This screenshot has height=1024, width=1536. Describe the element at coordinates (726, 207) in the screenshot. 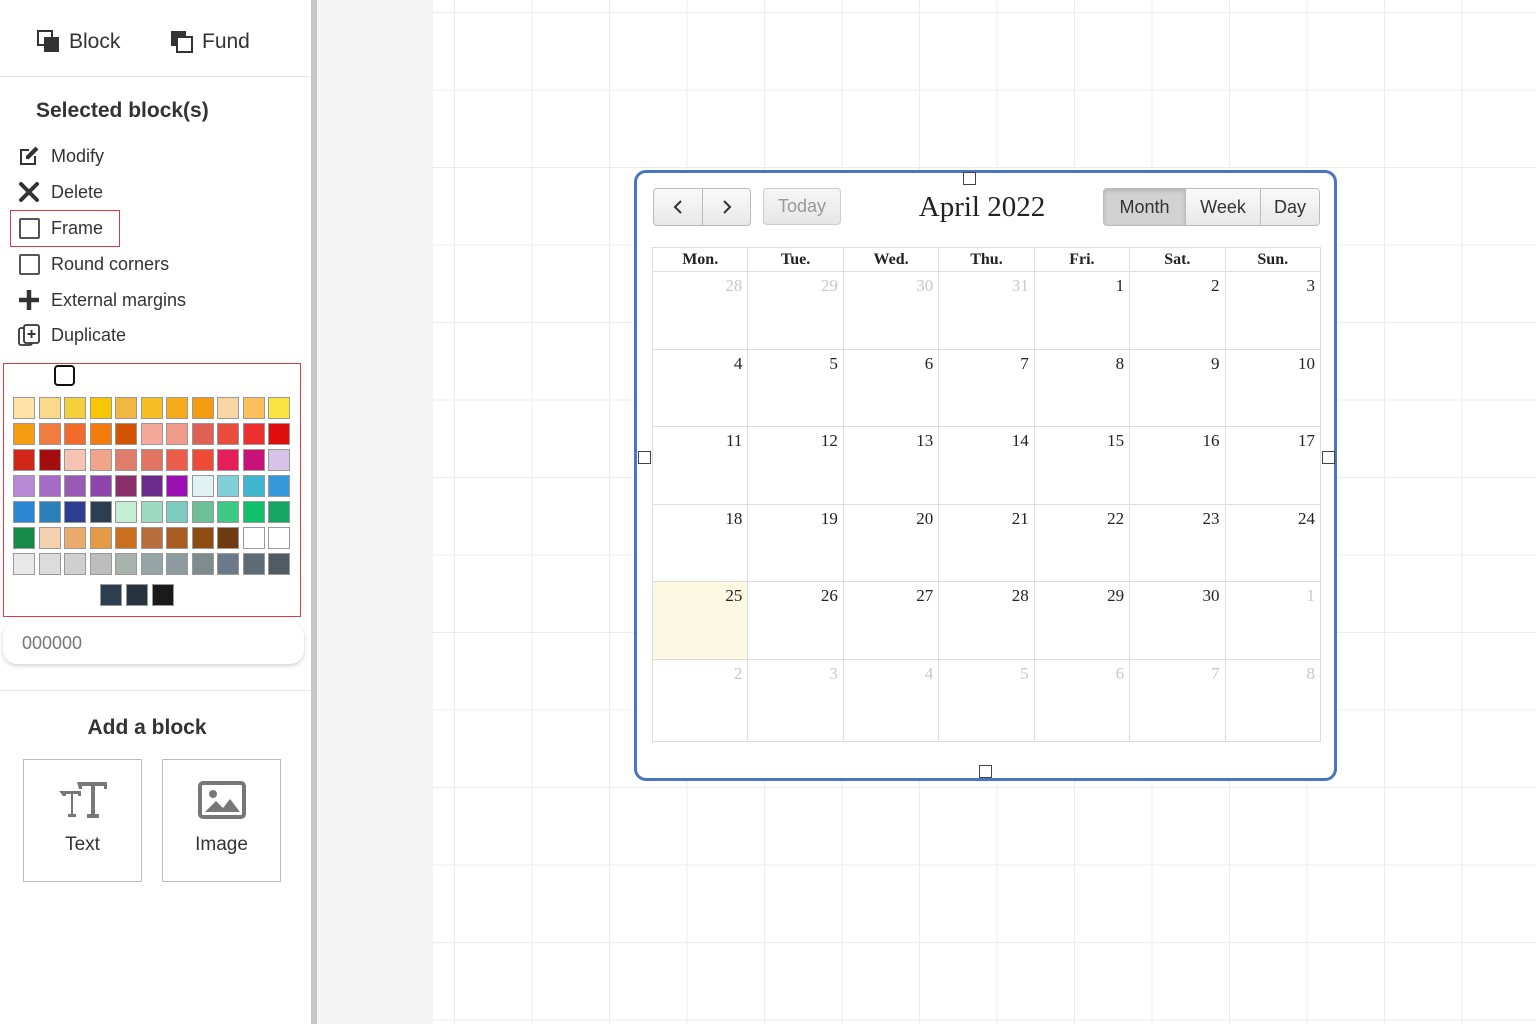

I see `next-month-button` at that location.